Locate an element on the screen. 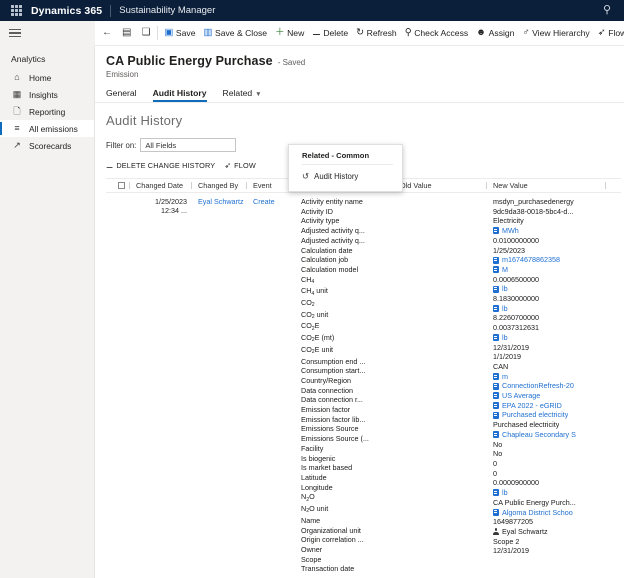  sidebar-item-home: ⌂ Home is located at coordinates (47, 77).